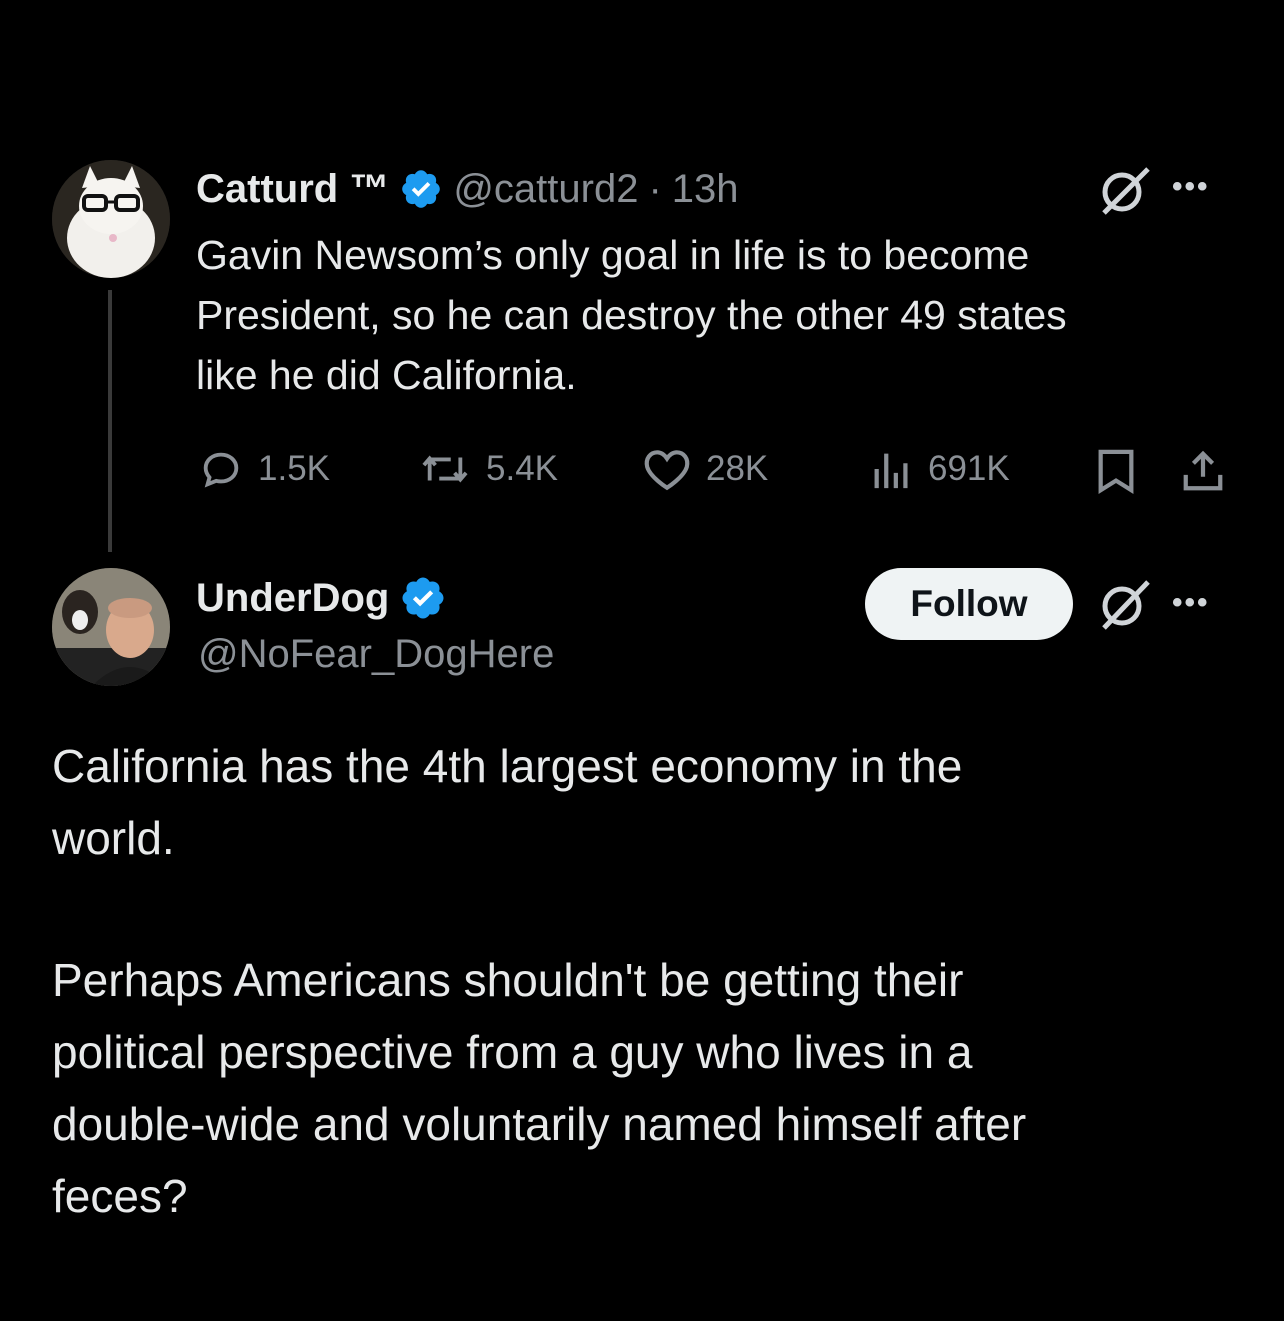 The width and height of the screenshot is (1284, 1321). What do you see at coordinates (376, 654) in the screenshot?
I see `underdog-handle: @NoFear_DogHere` at bounding box center [376, 654].